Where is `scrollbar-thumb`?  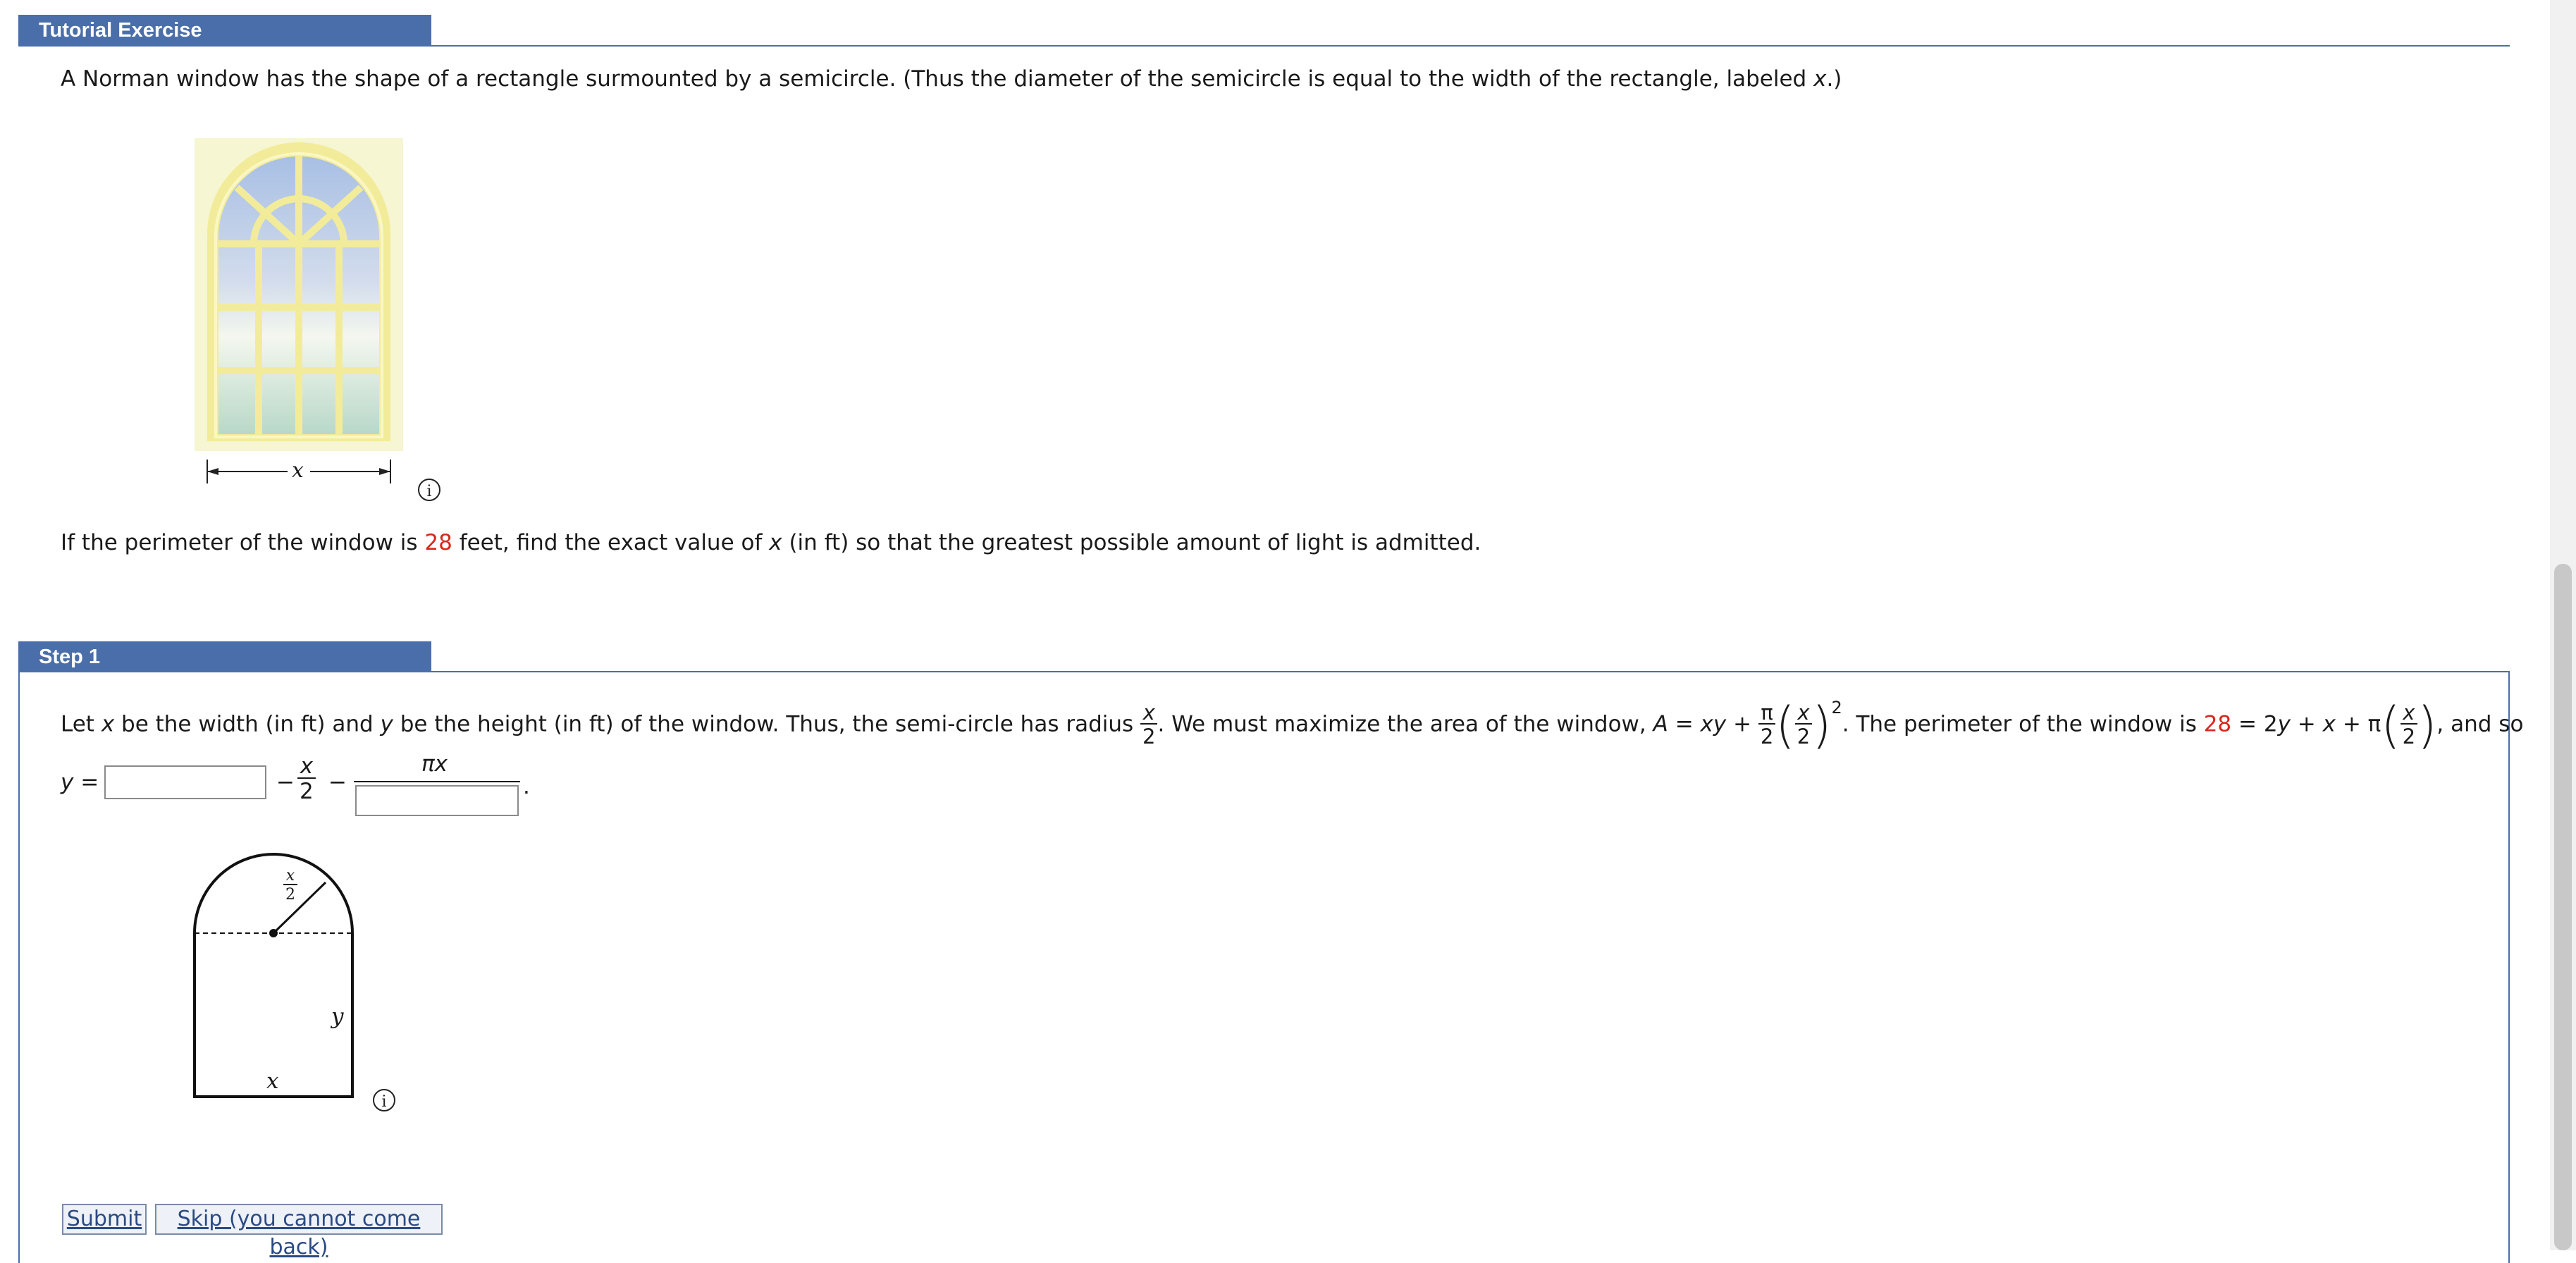 scrollbar-thumb is located at coordinates (2563, 907).